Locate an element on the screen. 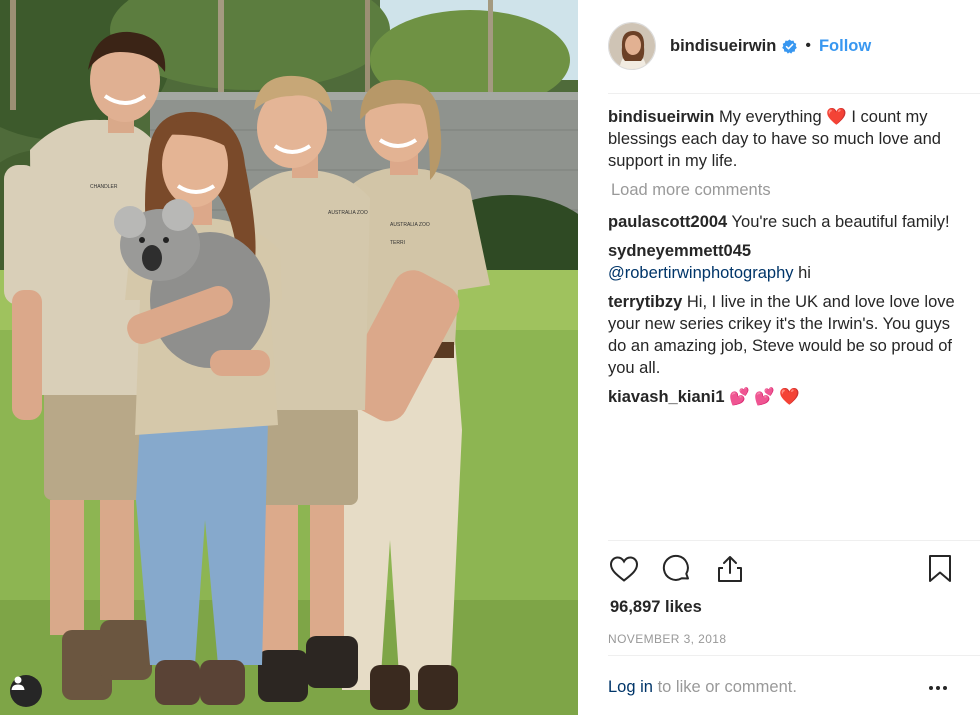 The image size is (980, 715). more-options-button is located at coordinates (938, 688).